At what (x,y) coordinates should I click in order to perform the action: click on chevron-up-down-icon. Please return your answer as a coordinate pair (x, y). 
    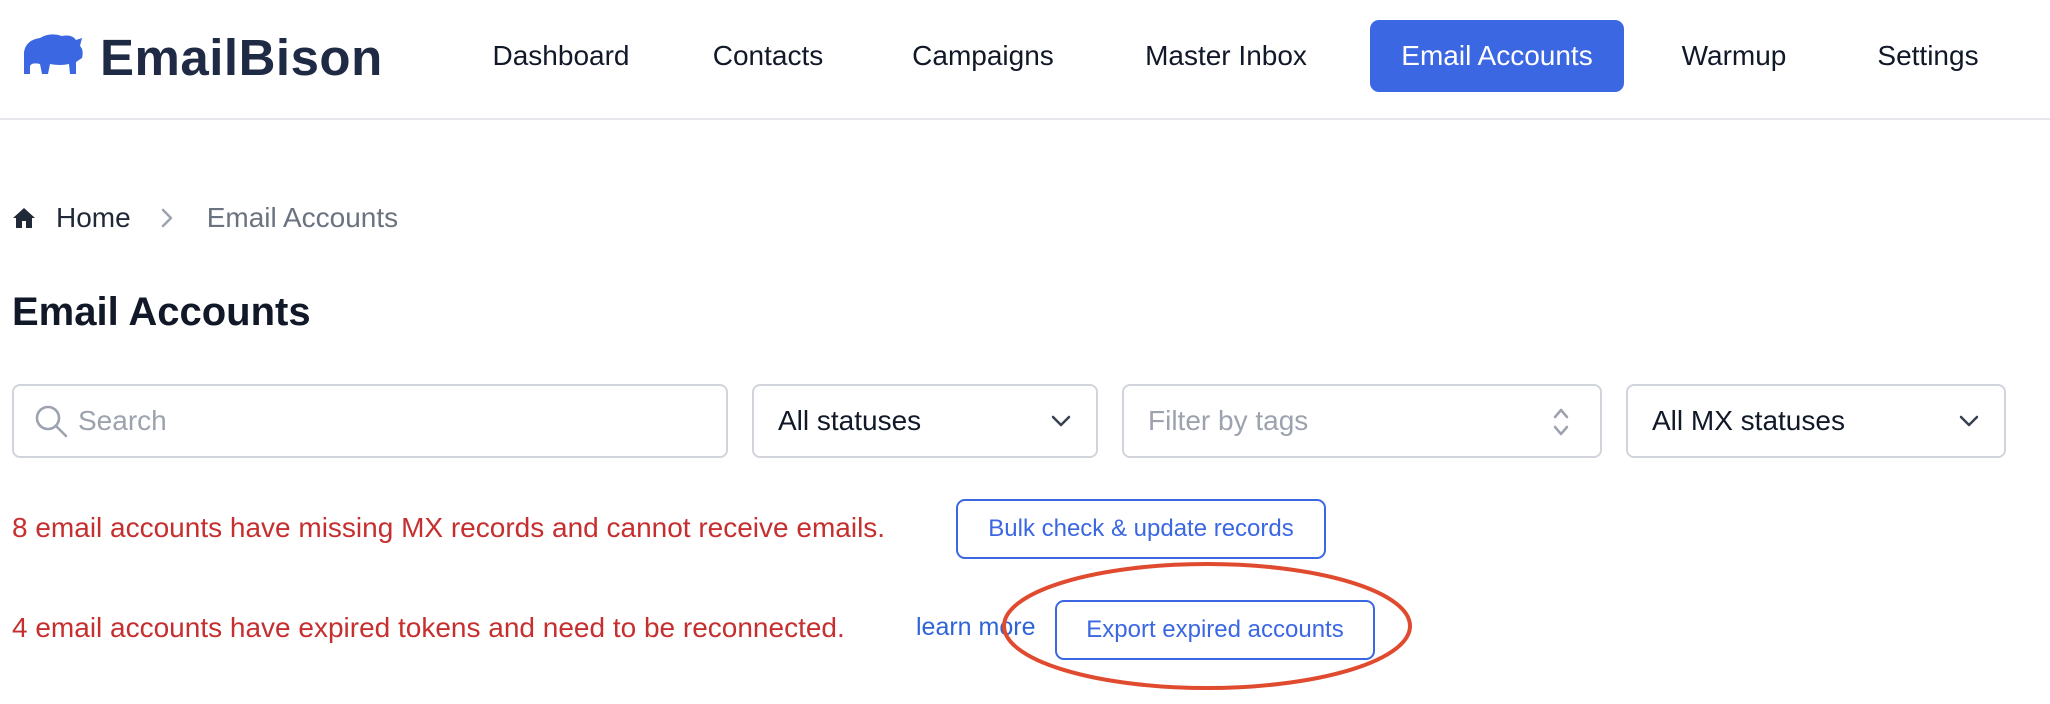
    Looking at the image, I should click on (1561, 422).